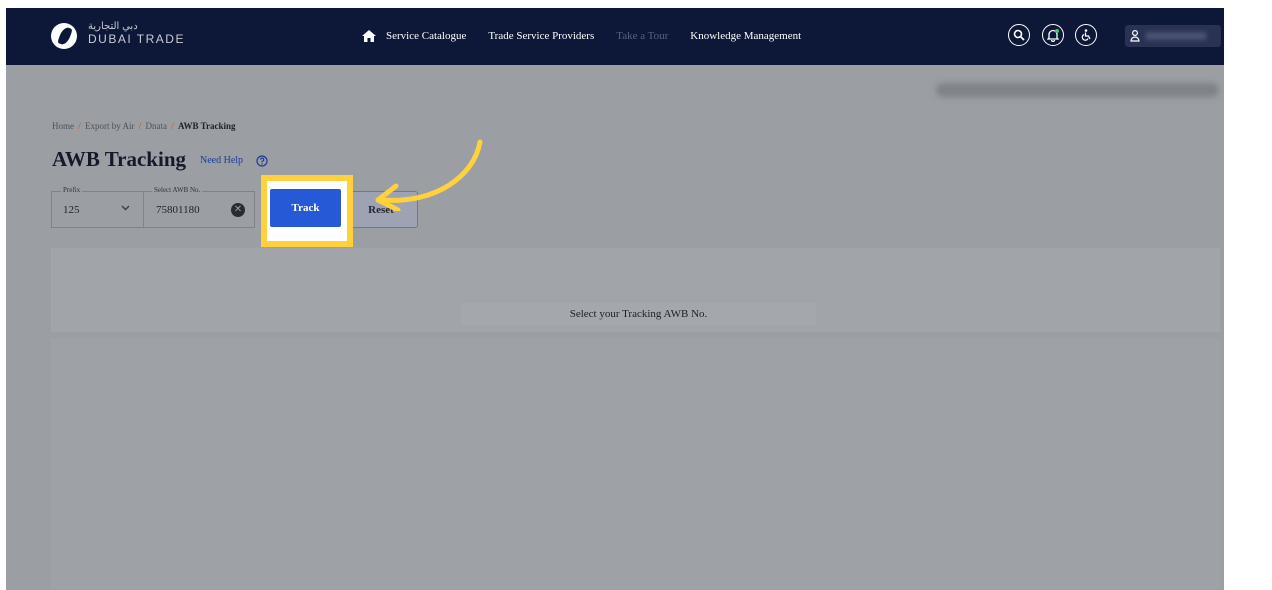  I want to click on user-name-redacted, so click(1176, 36).